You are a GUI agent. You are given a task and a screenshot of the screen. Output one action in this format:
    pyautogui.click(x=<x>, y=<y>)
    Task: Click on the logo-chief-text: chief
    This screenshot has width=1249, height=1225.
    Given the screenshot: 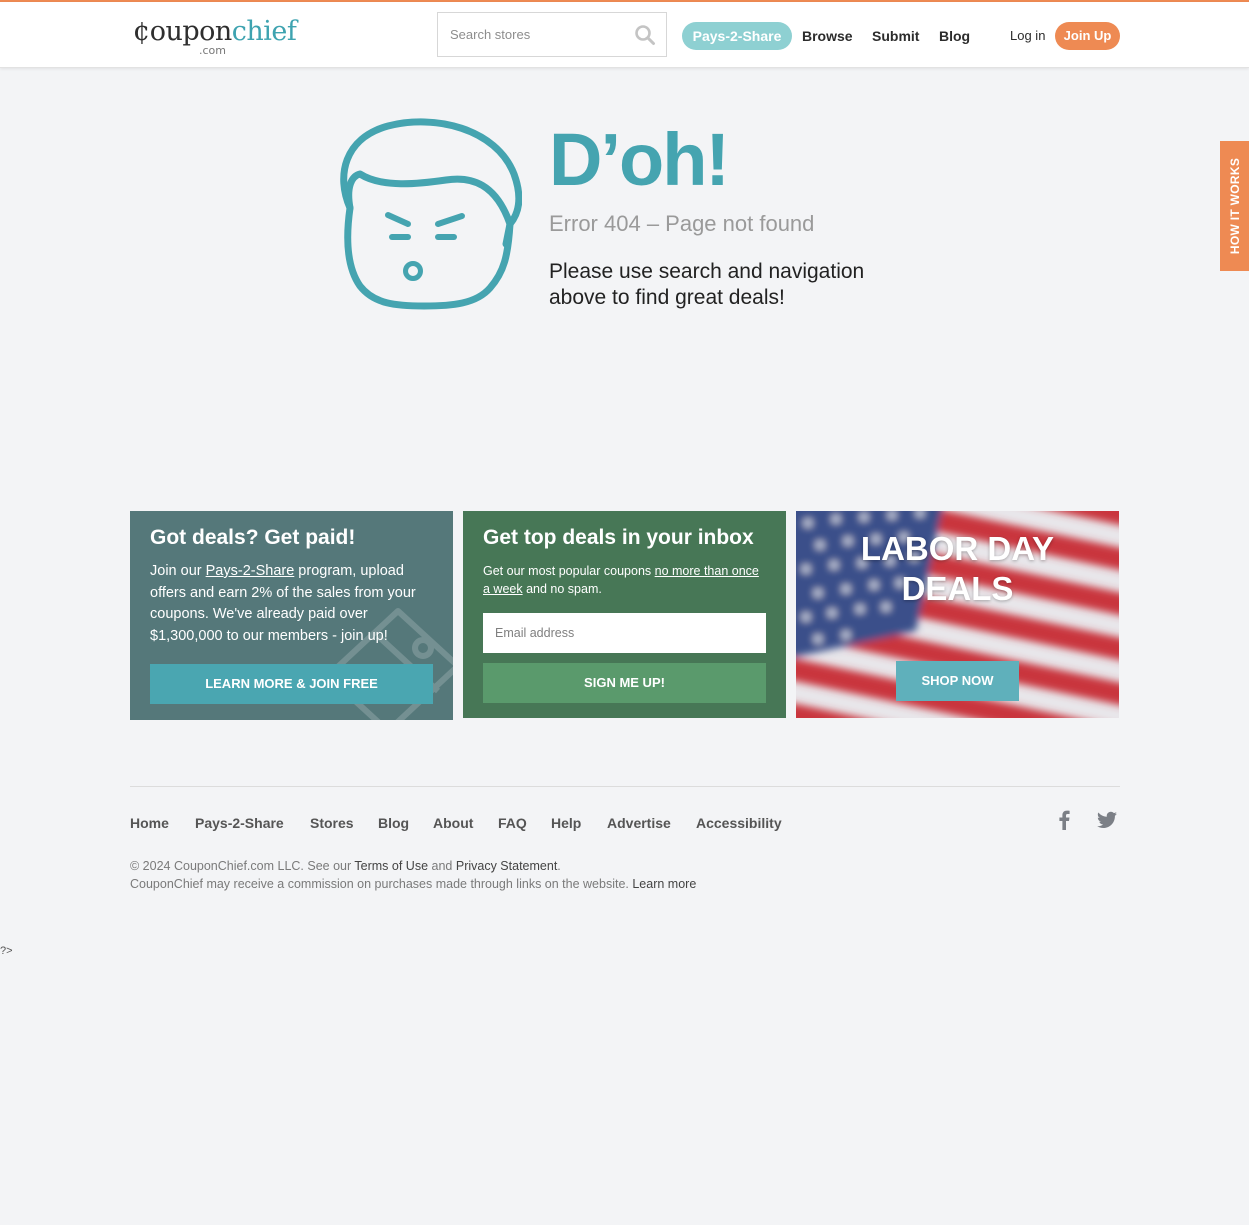 What is the action you would take?
    pyautogui.click(x=264, y=31)
    